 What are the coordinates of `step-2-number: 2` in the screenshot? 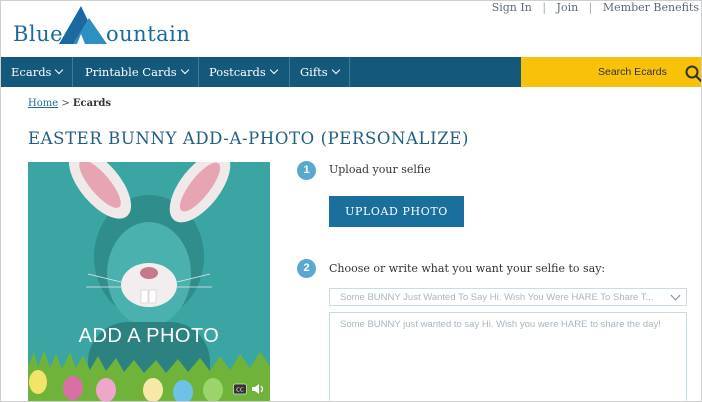 It's located at (306, 268).